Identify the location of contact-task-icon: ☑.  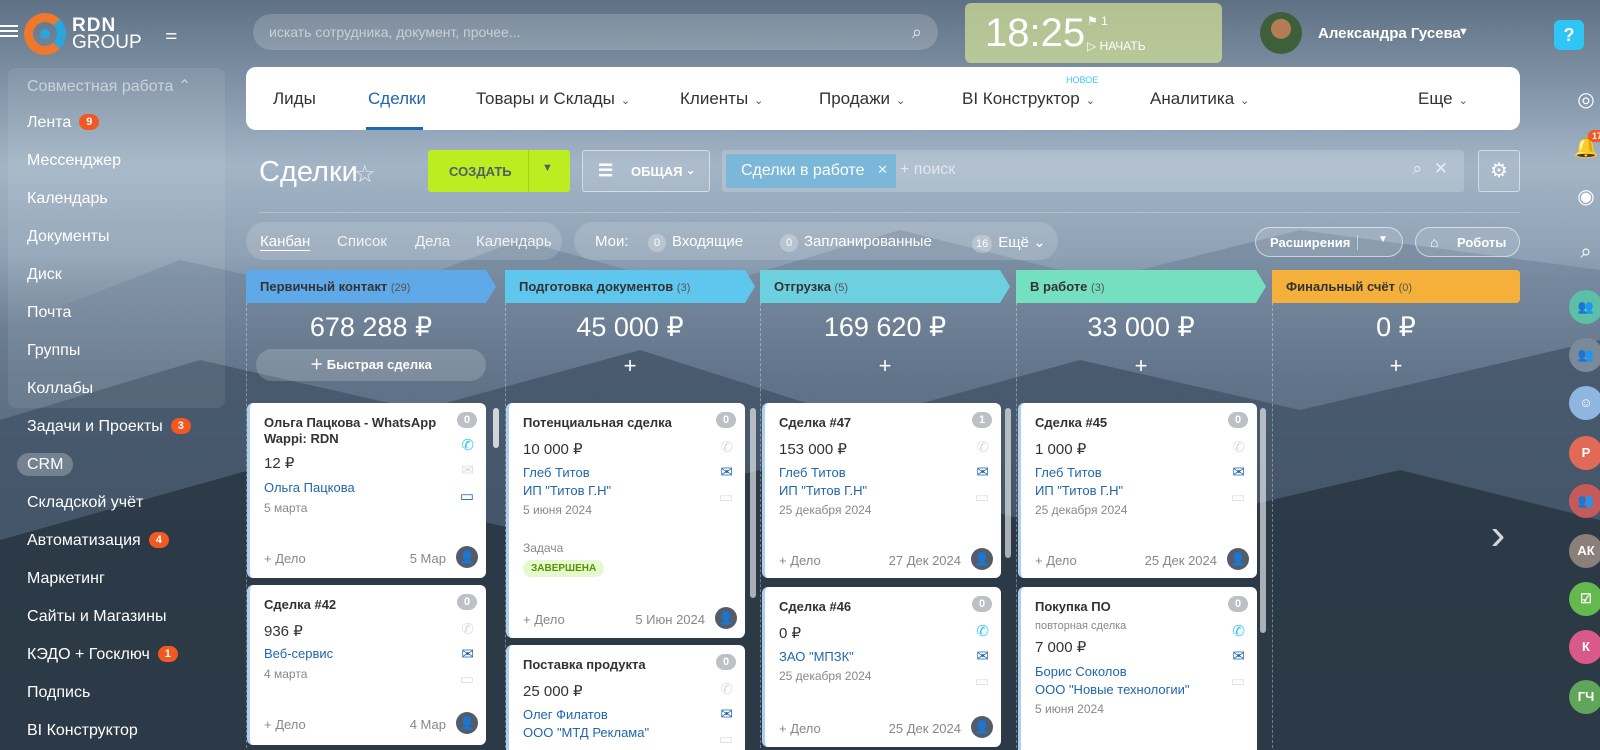
(1584, 599).